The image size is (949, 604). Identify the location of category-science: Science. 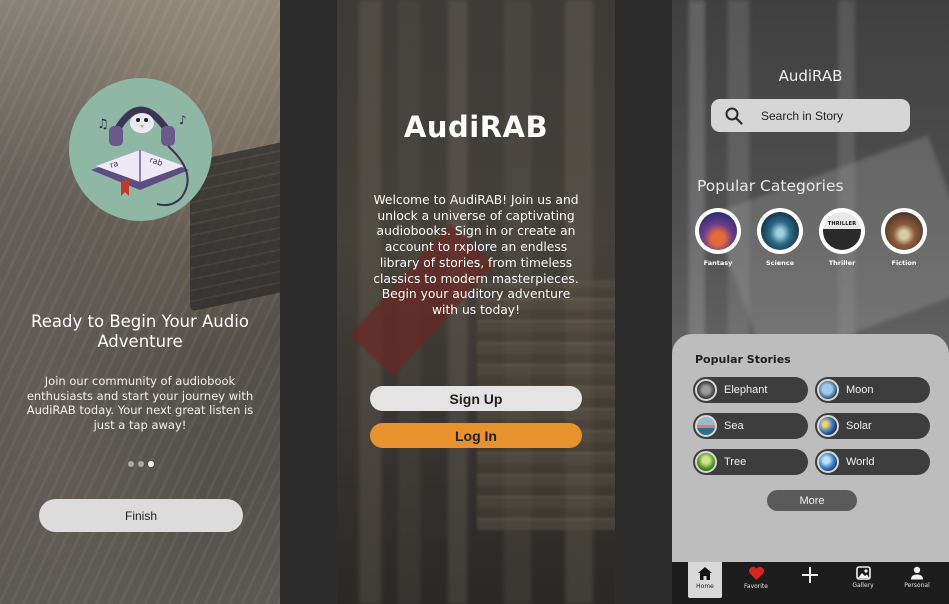
(780, 237).